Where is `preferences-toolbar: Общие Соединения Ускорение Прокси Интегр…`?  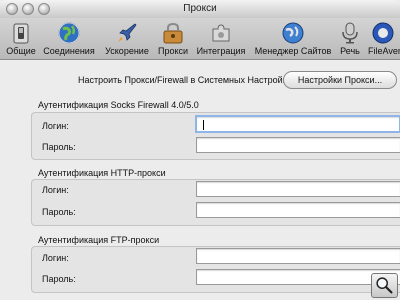
preferences-toolbar: Общие Соединения Ускорение Прокси Интегр… is located at coordinates (200, 39).